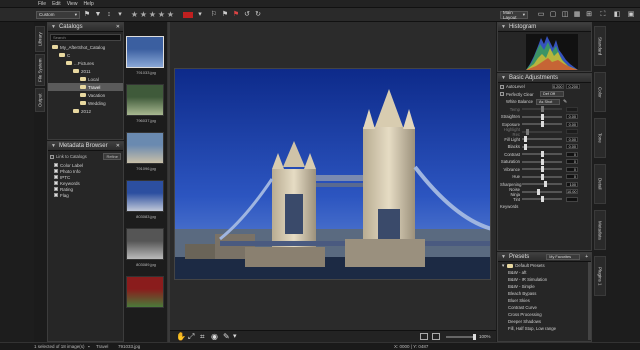 The image size is (640, 350). I want to click on preset-dropdown: Custom ▾, so click(58, 14).